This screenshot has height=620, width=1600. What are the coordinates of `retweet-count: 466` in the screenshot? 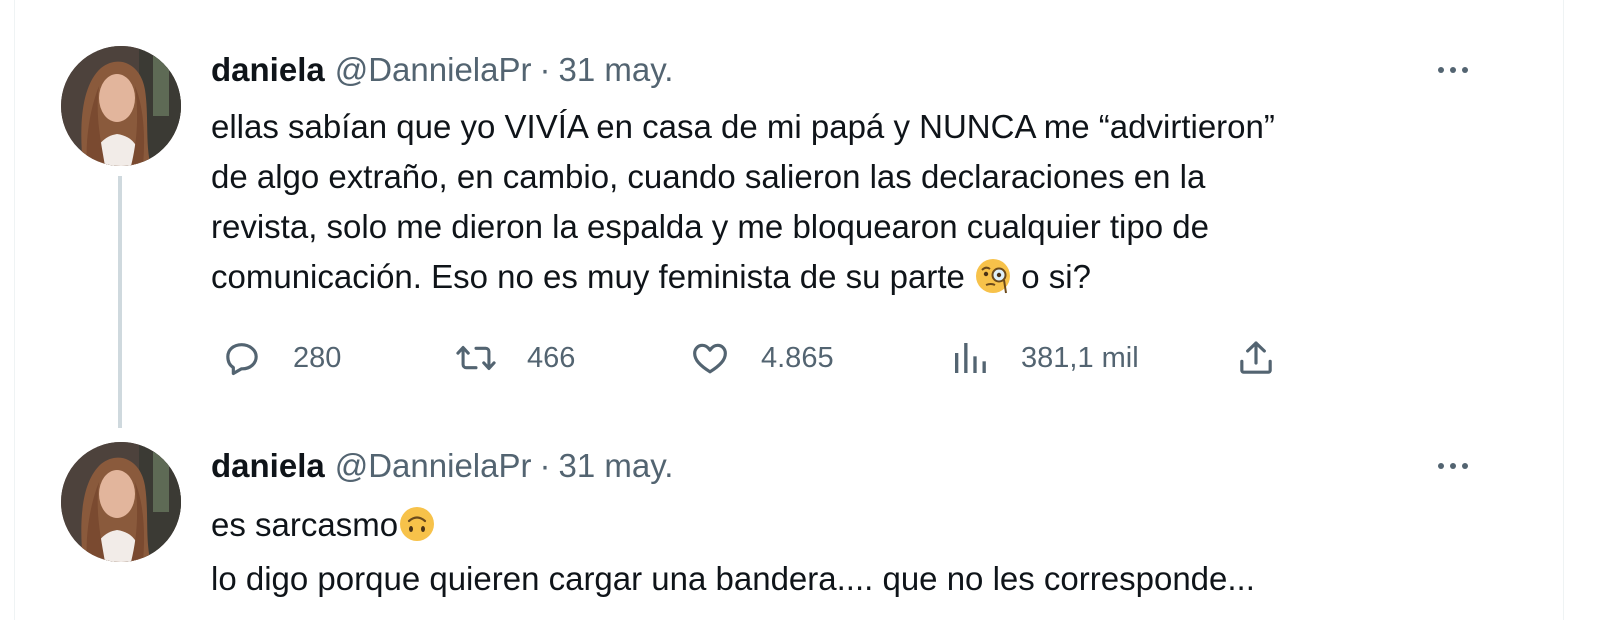 It's located at (551, 357).